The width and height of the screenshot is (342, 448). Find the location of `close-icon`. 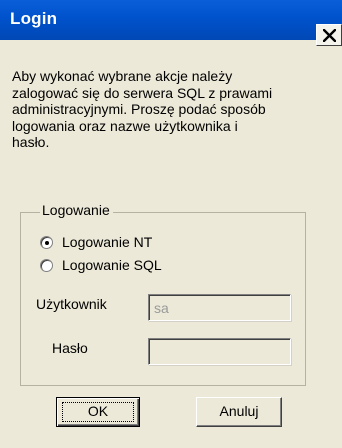

close-icon is located at coordinates (329, 35).